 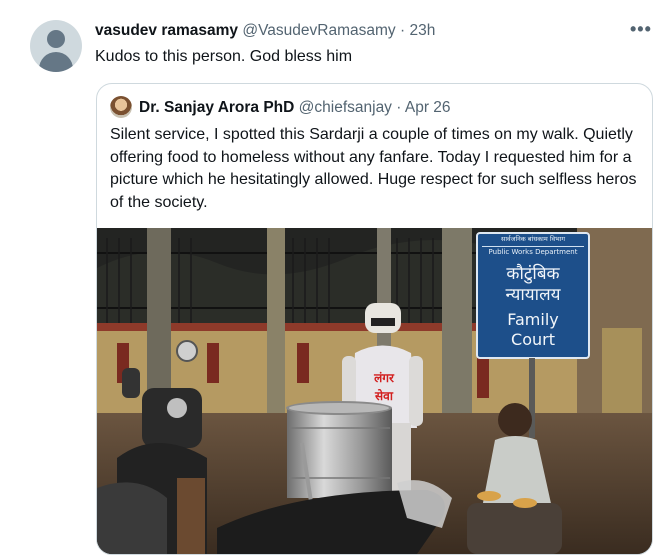 What do you see at coordinates (216, 107) in the screenshot?
I see `quoted-author-name: Dr. Sanjay Arora PhD` at bounding box center [216, 107].